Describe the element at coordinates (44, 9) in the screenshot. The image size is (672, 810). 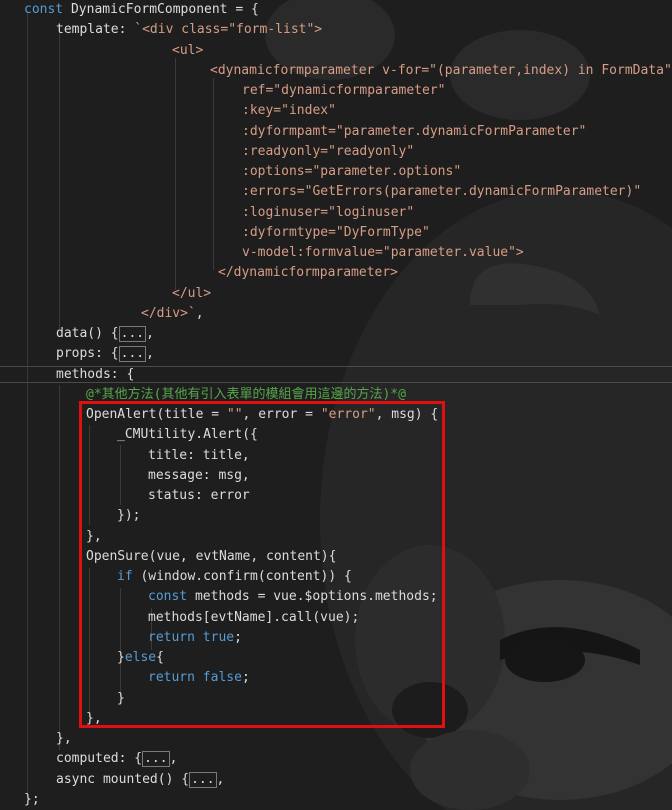
I see `code-token-keyword: const` at that location.